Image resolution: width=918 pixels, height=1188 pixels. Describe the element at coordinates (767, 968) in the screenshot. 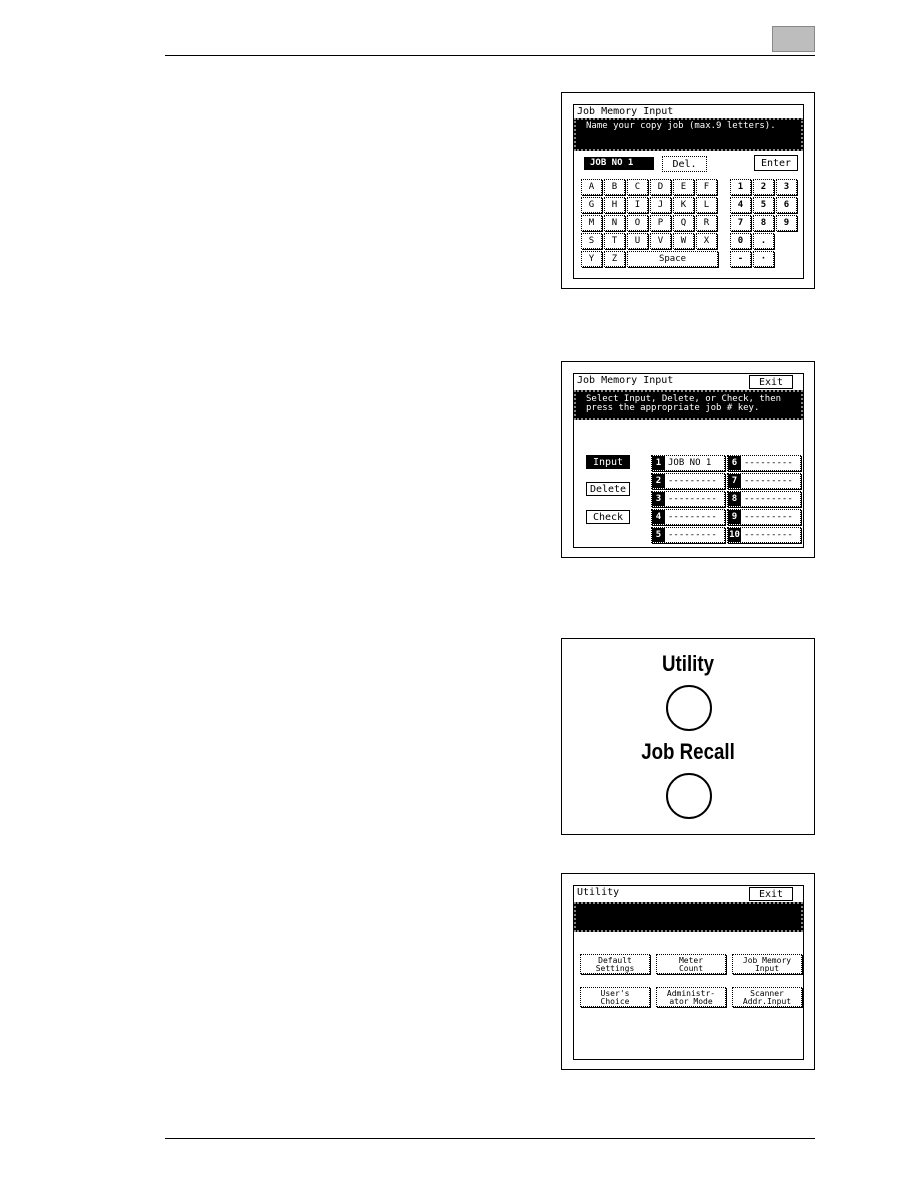

I see `button-line: Input` at that location.